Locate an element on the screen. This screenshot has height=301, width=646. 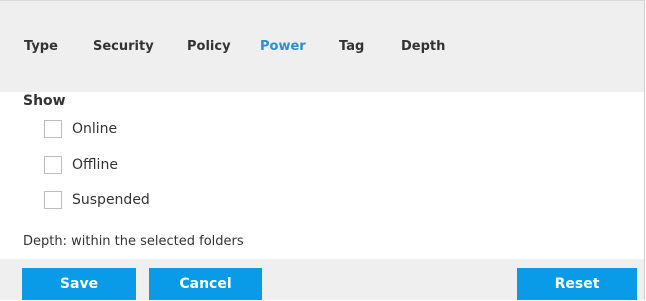
cancel-button: Cancel is located at coordinates (205, 284).